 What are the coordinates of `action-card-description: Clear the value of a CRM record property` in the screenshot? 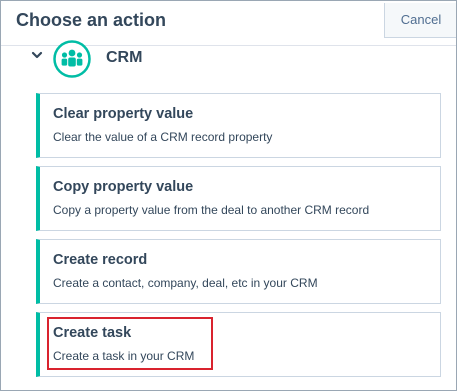 It's located at (163, 137).